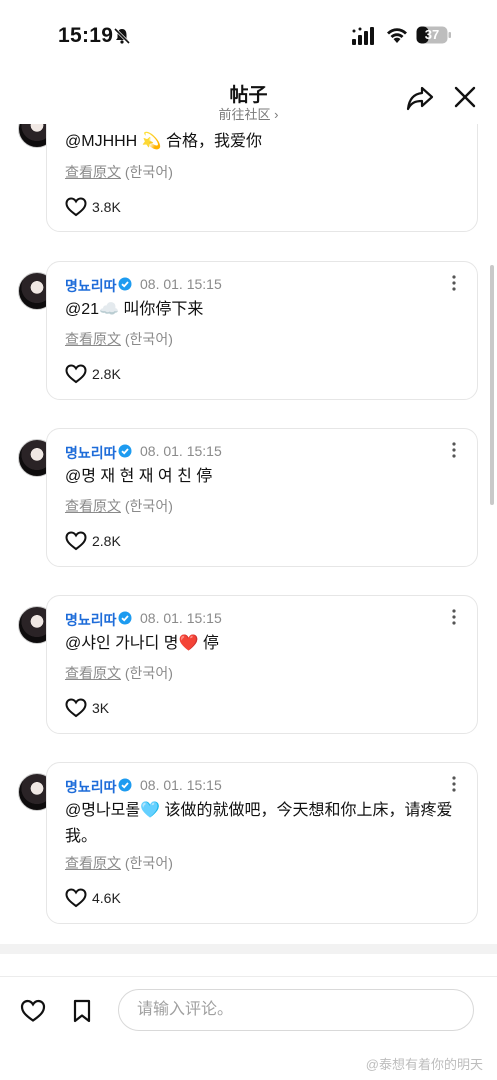  I want to click on battery-icon: 37, so click(434, 35).